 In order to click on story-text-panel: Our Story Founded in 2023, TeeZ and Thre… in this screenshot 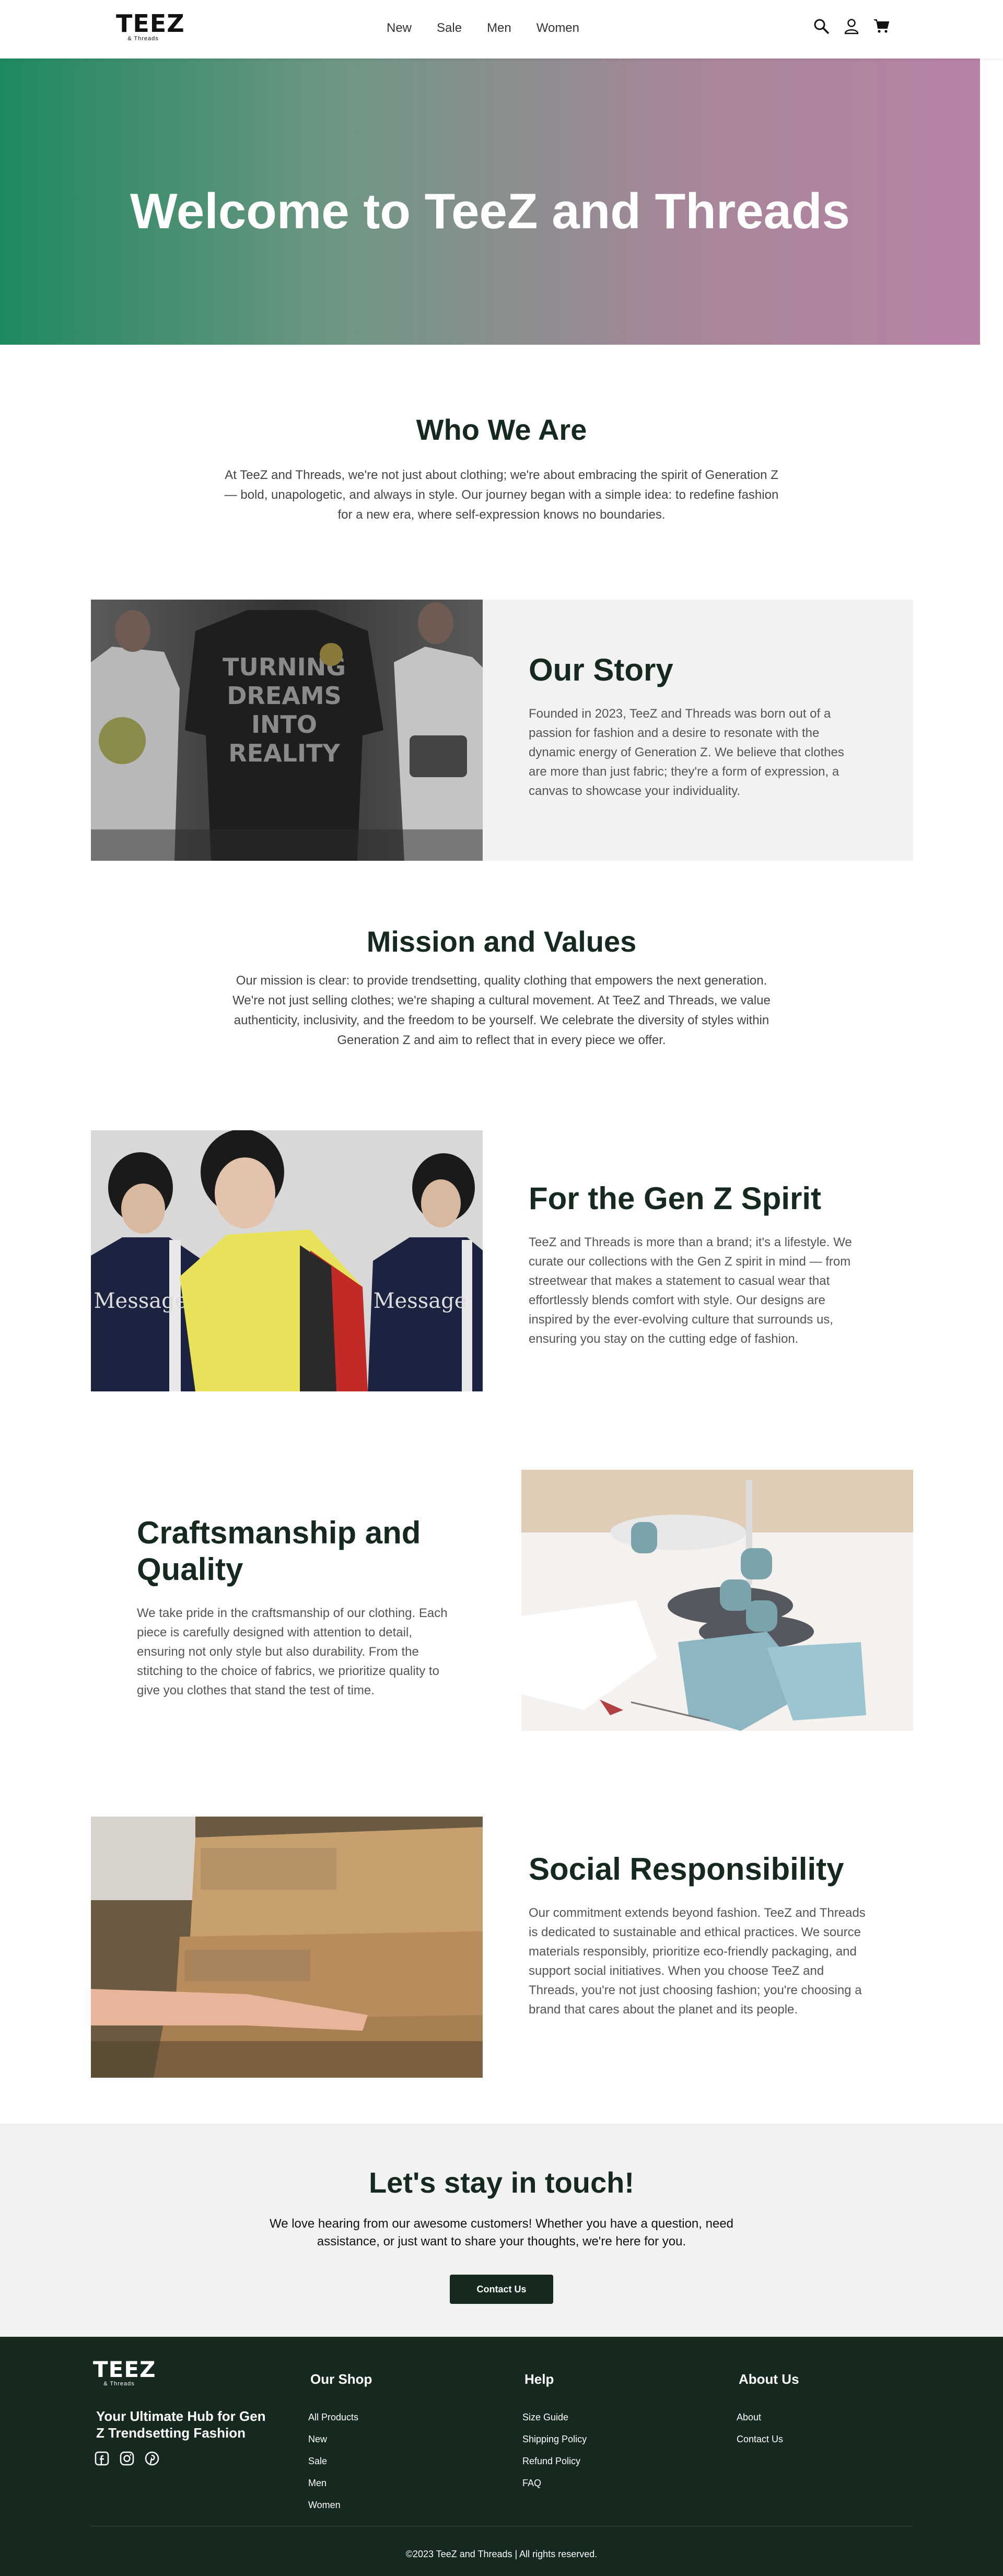, I will do `click(698, 730)`.